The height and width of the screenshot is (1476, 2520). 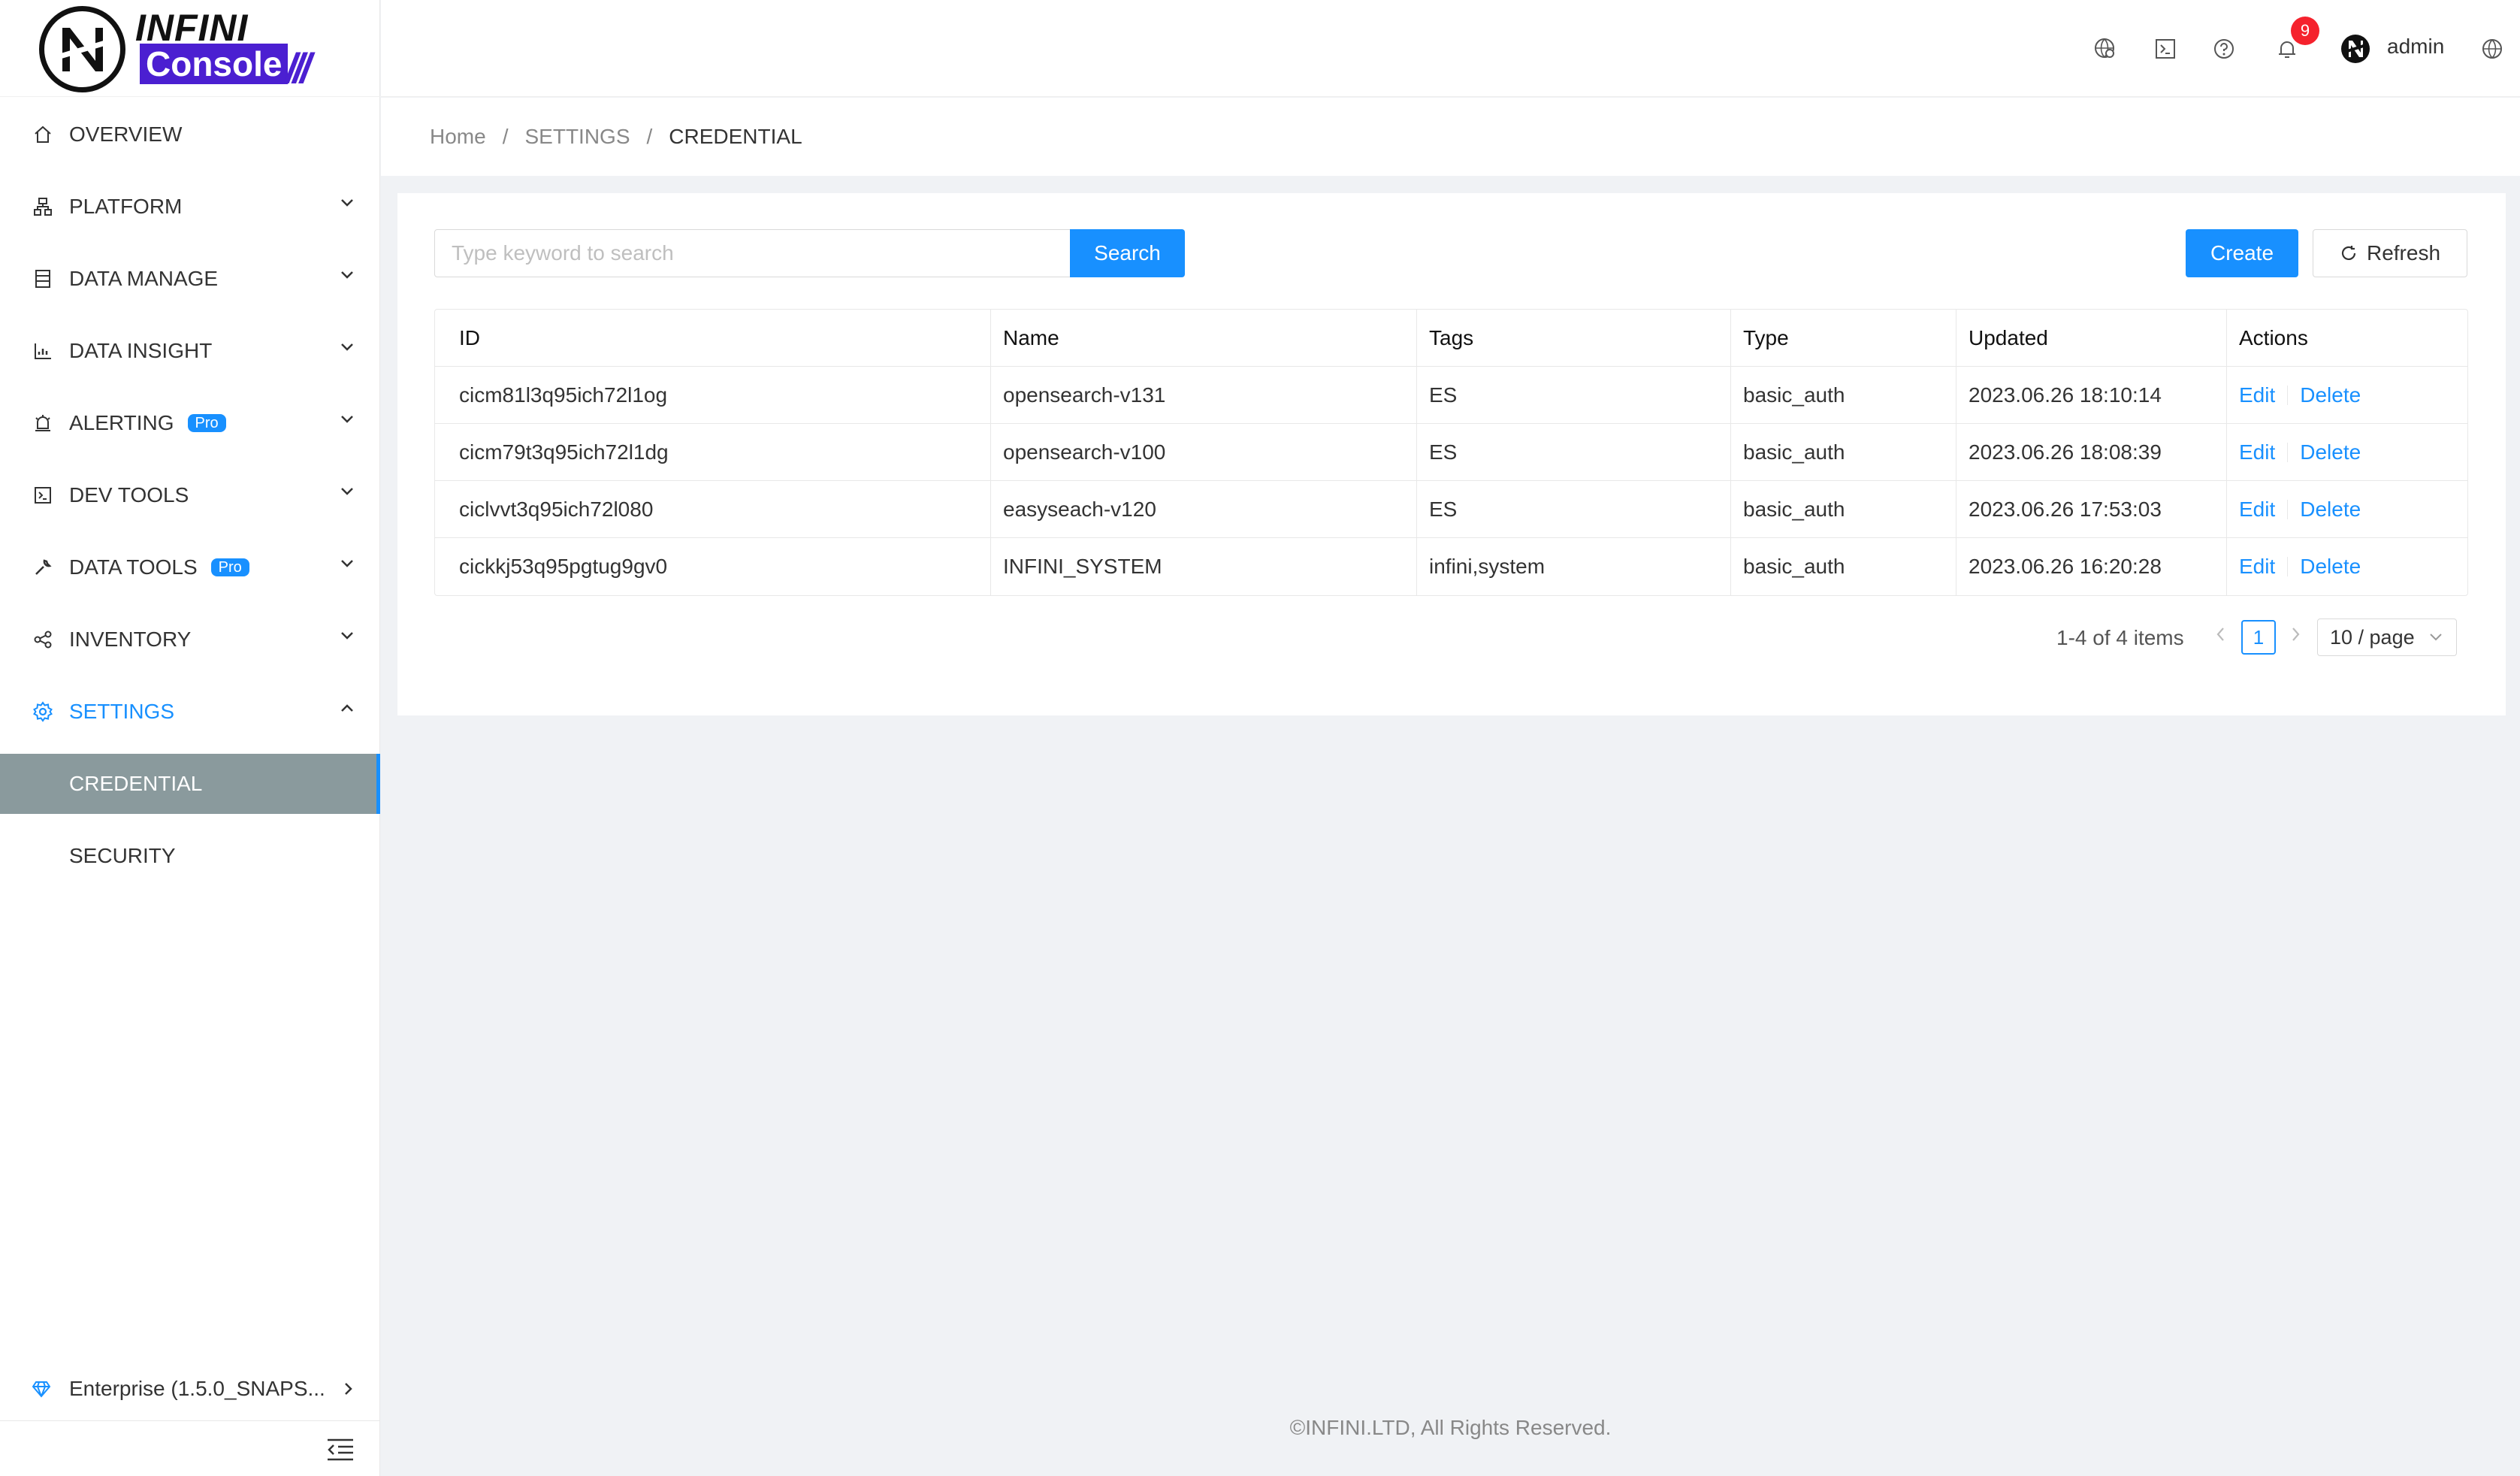 I want to click on user-name: admin, so click(x=2415, y=47).